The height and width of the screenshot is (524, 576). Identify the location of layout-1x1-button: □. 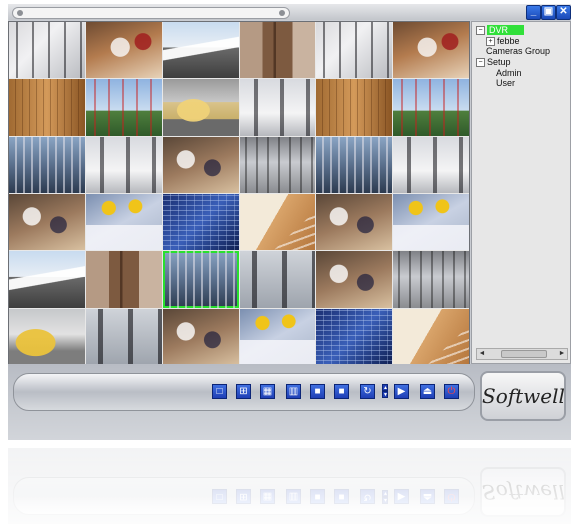
(219, 391).